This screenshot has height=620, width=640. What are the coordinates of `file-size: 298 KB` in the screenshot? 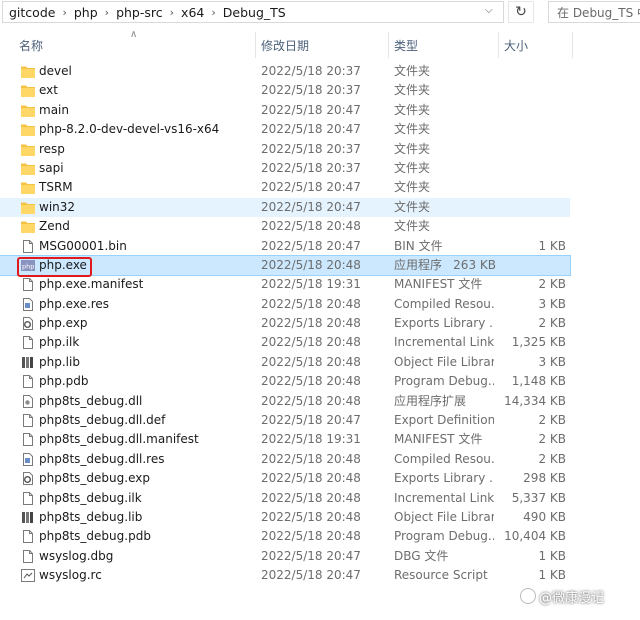 It's located at (544, 478).